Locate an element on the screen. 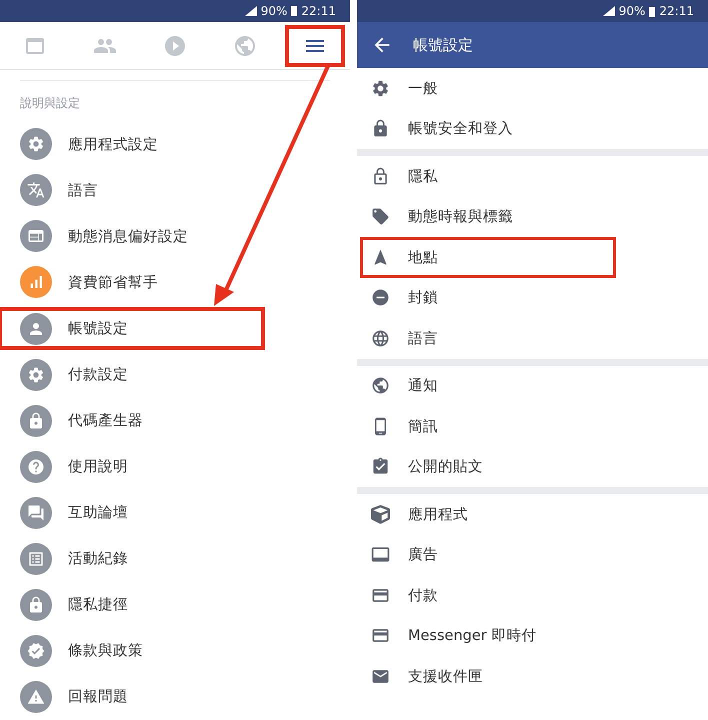 This screenshot has width=708, height=720. settings-item: 隱私 is located at coordinates (532, 176).